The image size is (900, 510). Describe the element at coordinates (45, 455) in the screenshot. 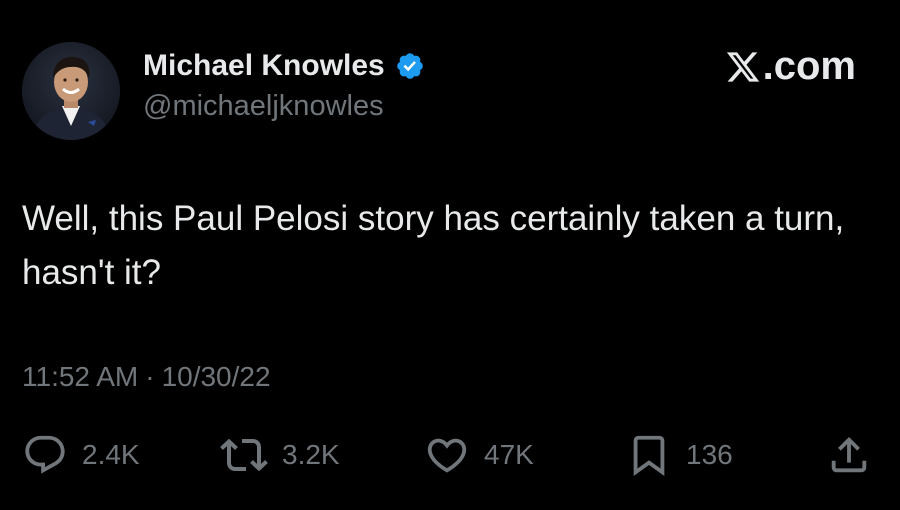

I see `reply-icon` at that location.